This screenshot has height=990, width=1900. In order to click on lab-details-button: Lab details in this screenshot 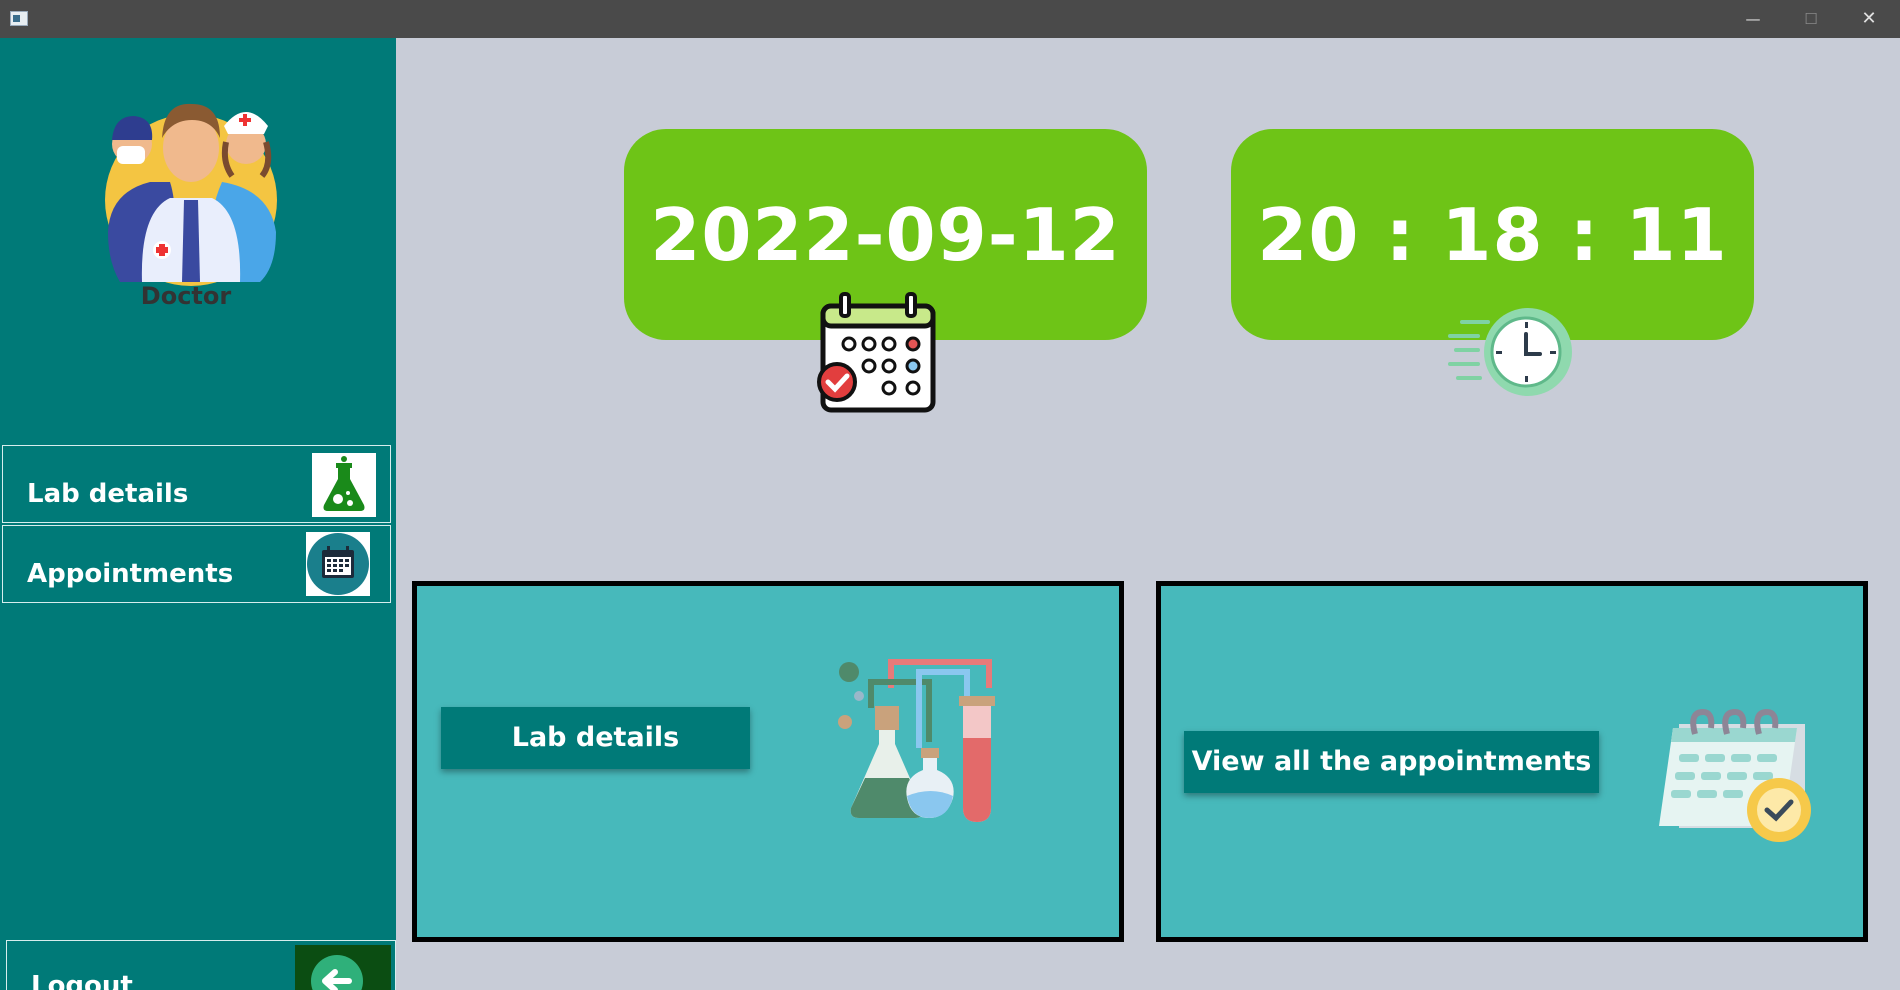, I will do `click(595, 738)`.